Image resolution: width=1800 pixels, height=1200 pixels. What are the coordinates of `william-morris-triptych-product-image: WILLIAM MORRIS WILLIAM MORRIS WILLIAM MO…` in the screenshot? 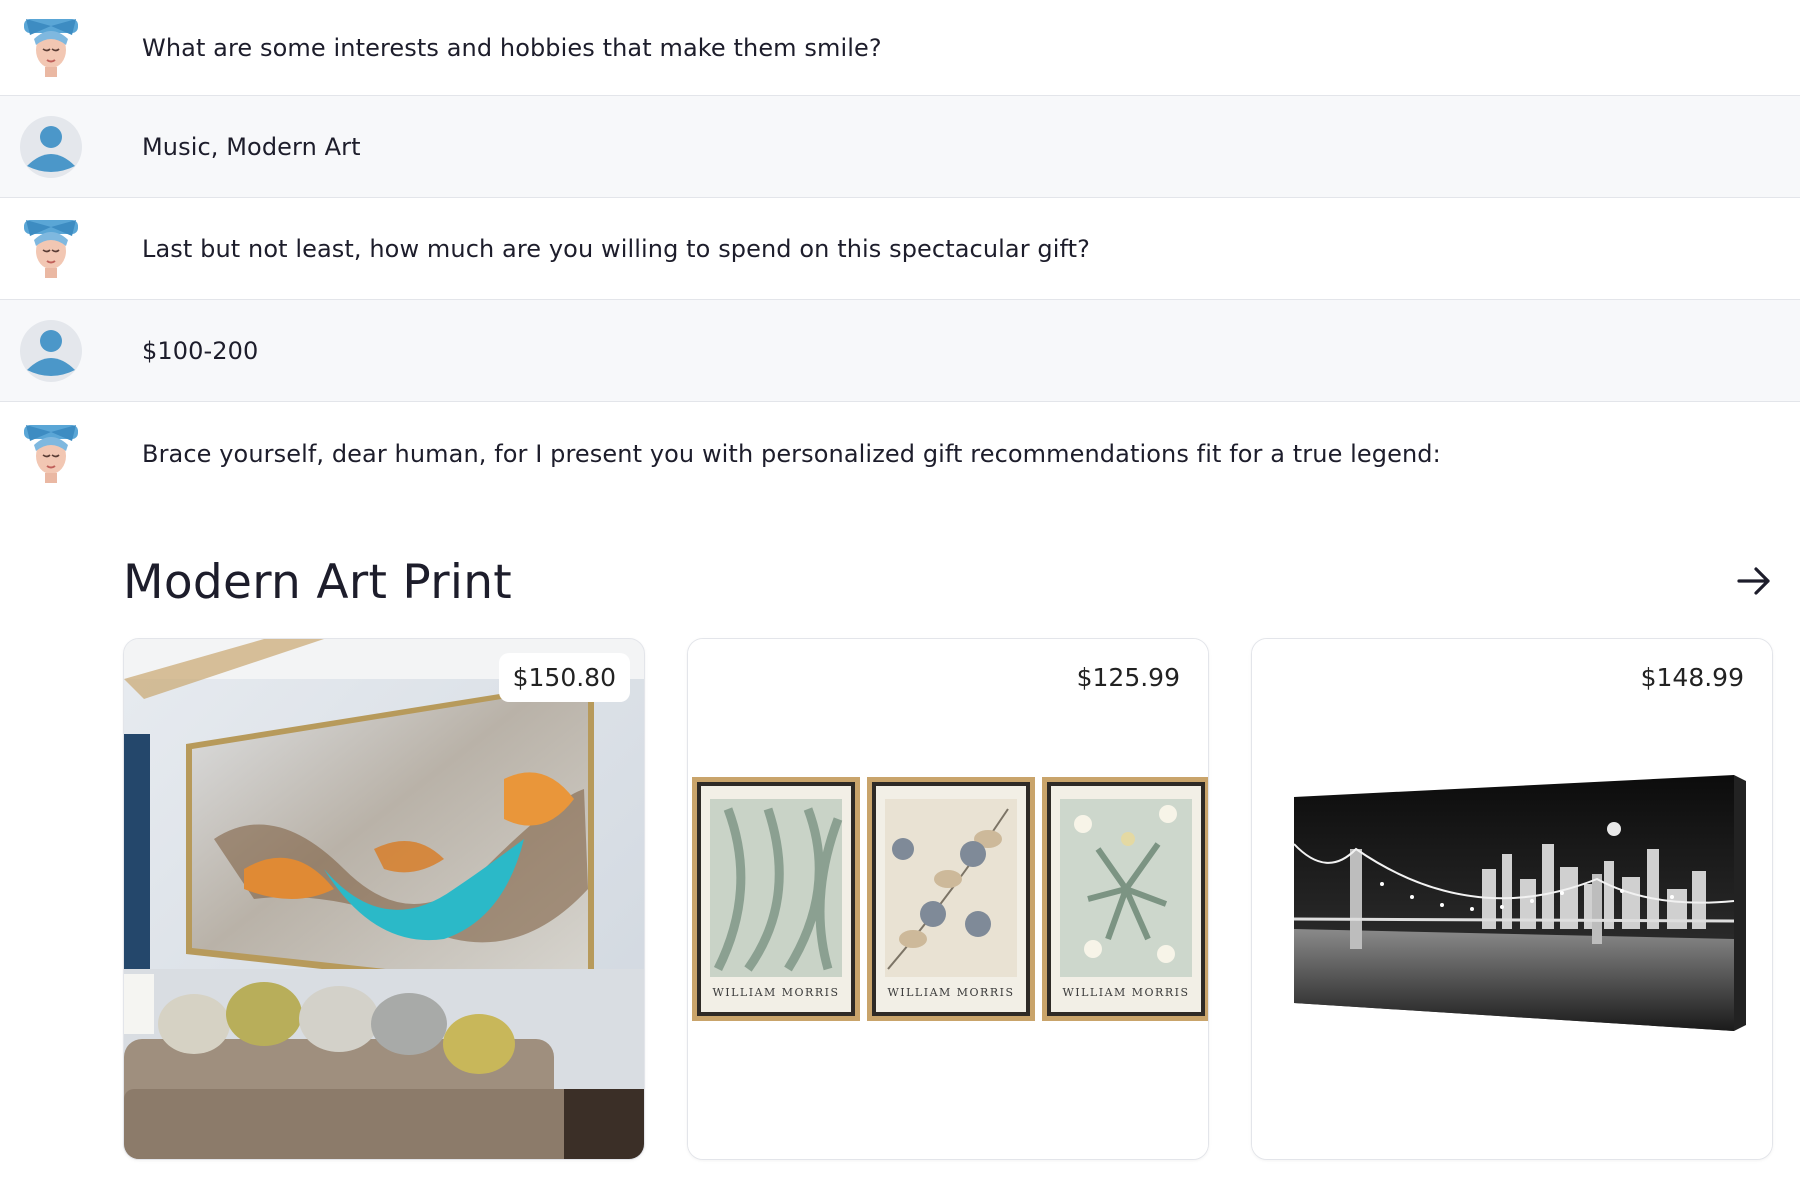 It's located at (948, 899).